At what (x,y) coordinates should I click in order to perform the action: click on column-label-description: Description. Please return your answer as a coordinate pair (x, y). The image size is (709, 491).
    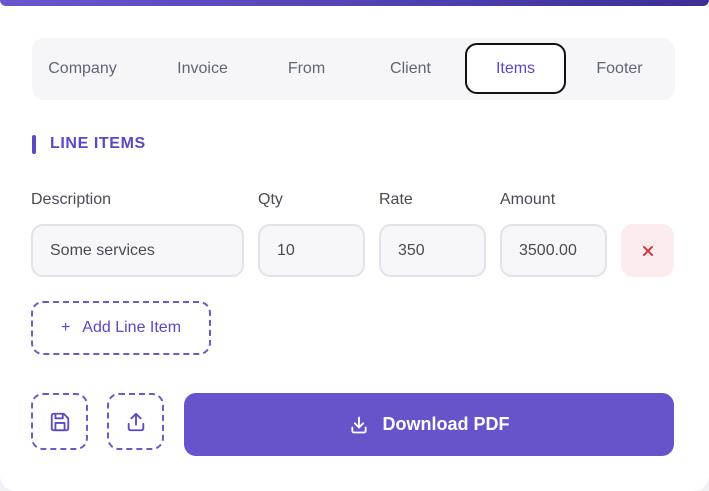
    Looking at the image, I should click on (71, 199).